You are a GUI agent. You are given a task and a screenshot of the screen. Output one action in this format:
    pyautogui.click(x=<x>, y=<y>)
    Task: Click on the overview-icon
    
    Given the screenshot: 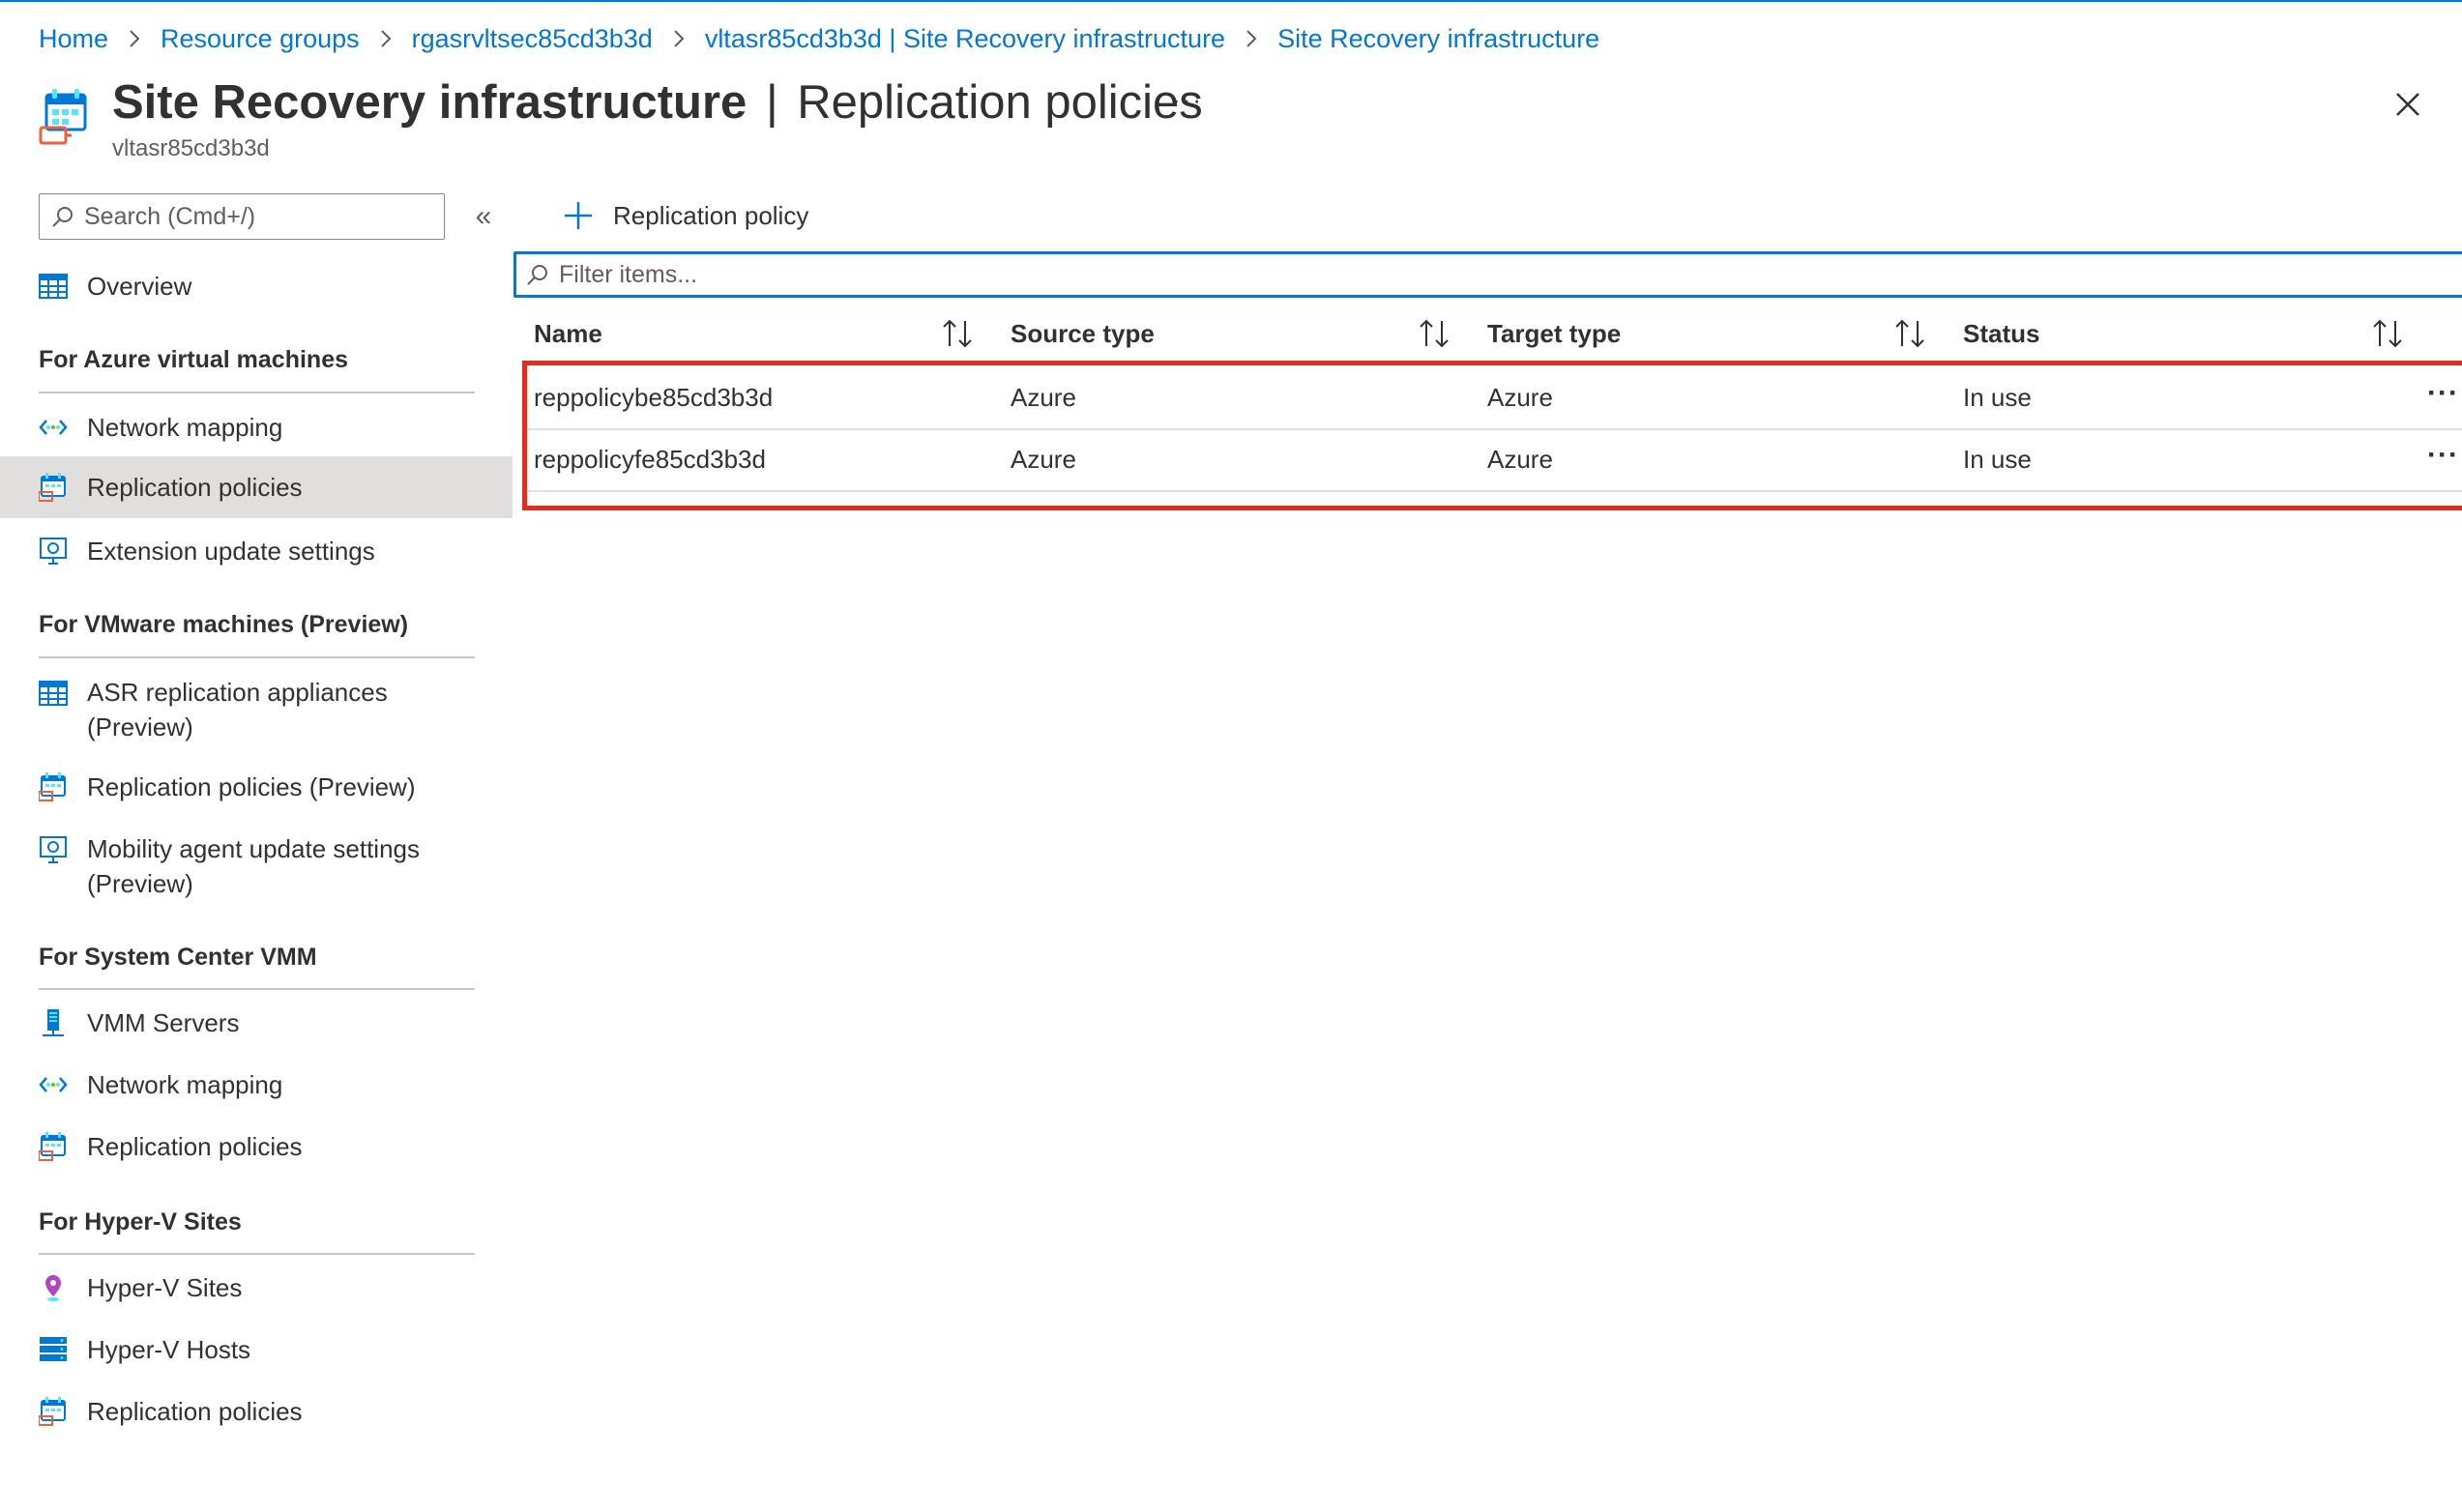 What is the action you would take?
    pyautogui.click(x=53, y=286)
    